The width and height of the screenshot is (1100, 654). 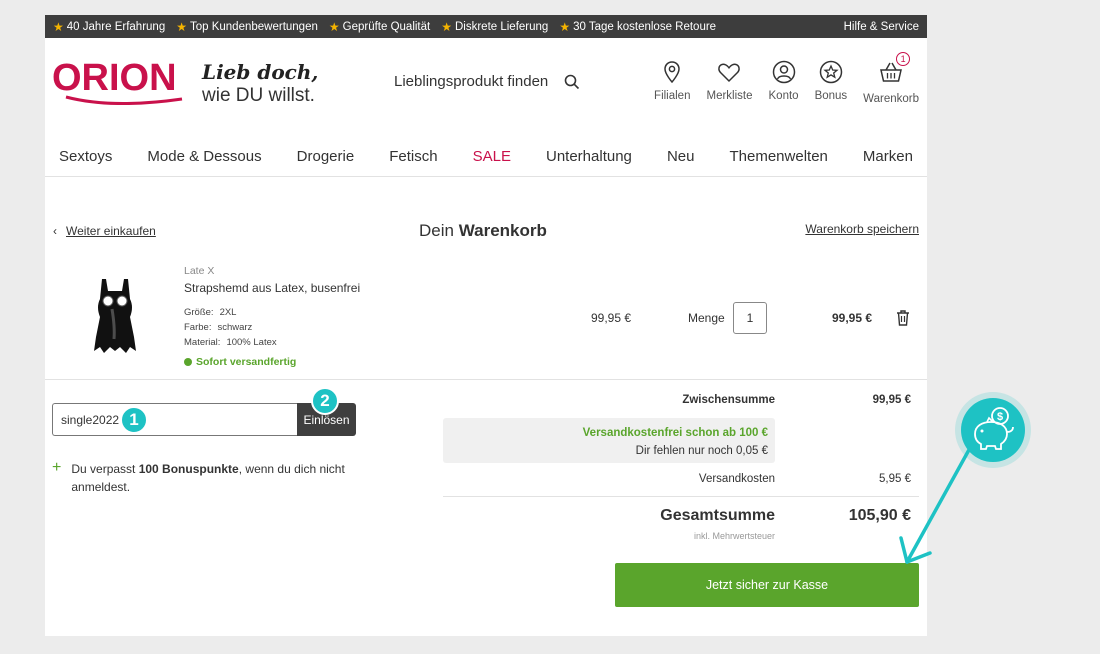 What do you see at coordinates (85, 156) in the screenshot?
I see `nav-item-sextoys: Sextoys` at bounding box center [85, 156].